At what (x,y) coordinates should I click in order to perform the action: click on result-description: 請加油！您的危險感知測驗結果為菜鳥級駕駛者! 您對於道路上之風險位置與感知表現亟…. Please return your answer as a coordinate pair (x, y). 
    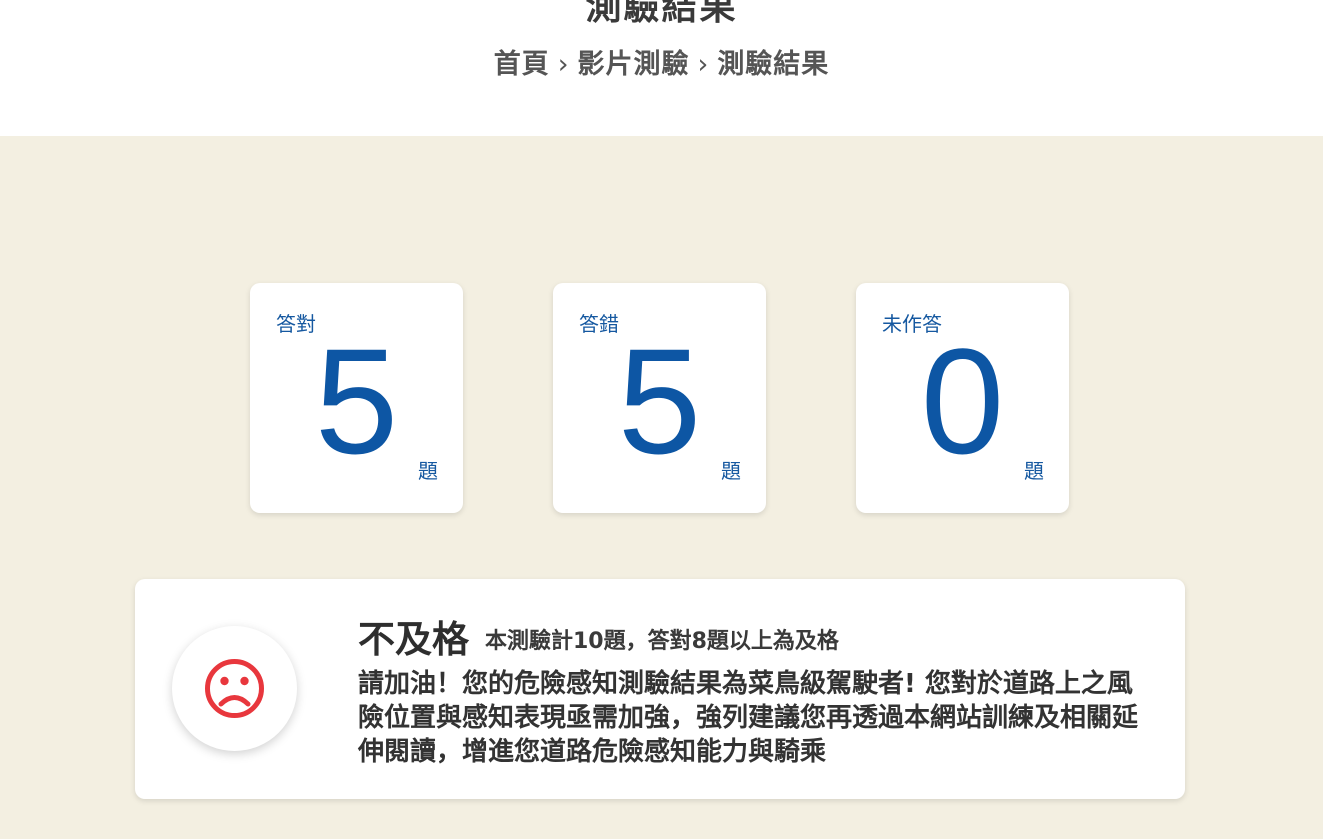
    Looking at the image, I should click on (748, 718).